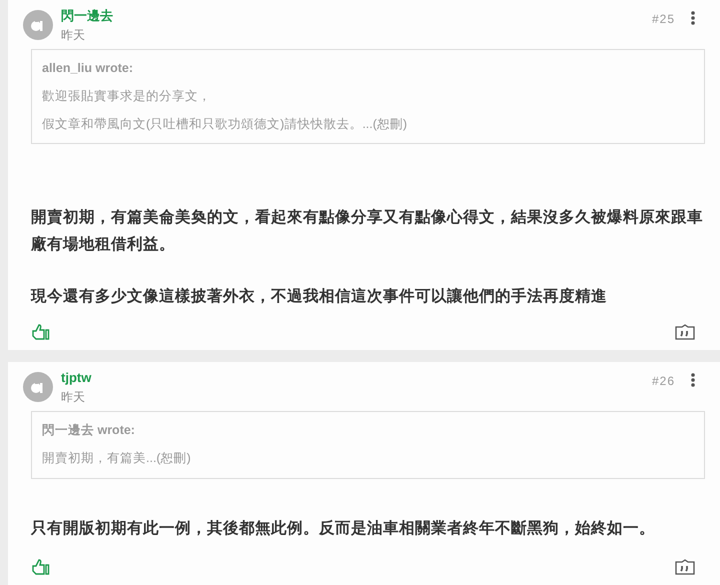 The width and height of the screenshot is (720, 585). Describe the element at coordinates (88, 430) in the screenshot. I see `quote-author: 閃一邊去 wrote:` at that location.